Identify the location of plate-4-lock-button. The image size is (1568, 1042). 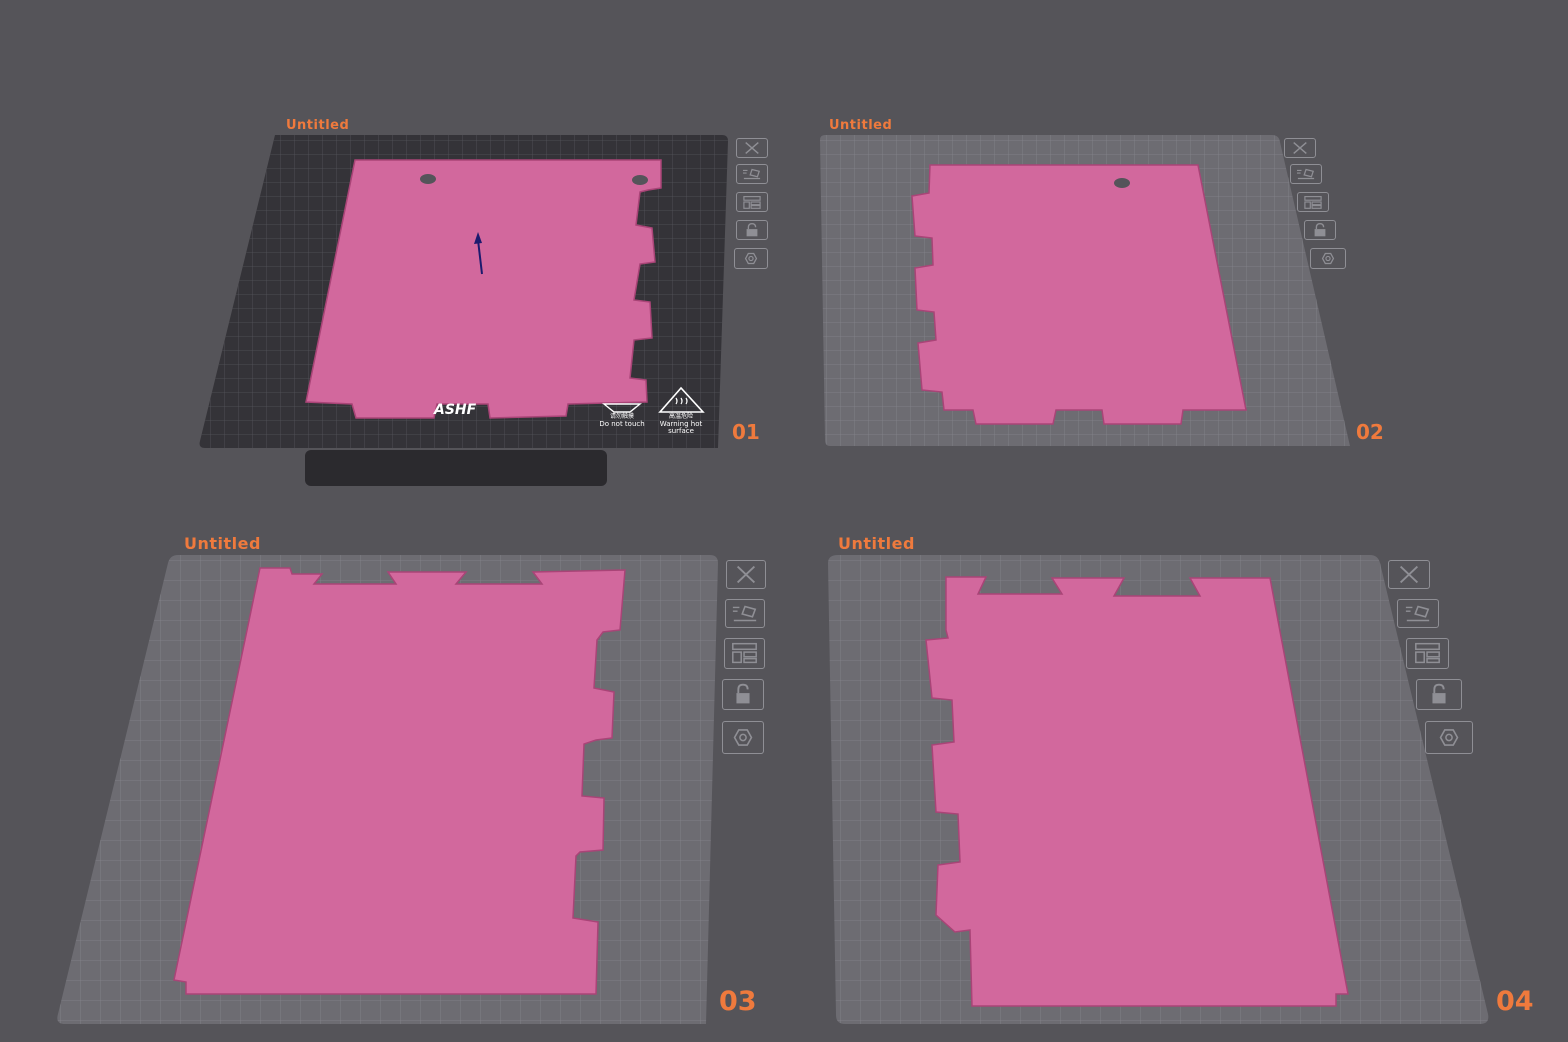
(1439, 694).